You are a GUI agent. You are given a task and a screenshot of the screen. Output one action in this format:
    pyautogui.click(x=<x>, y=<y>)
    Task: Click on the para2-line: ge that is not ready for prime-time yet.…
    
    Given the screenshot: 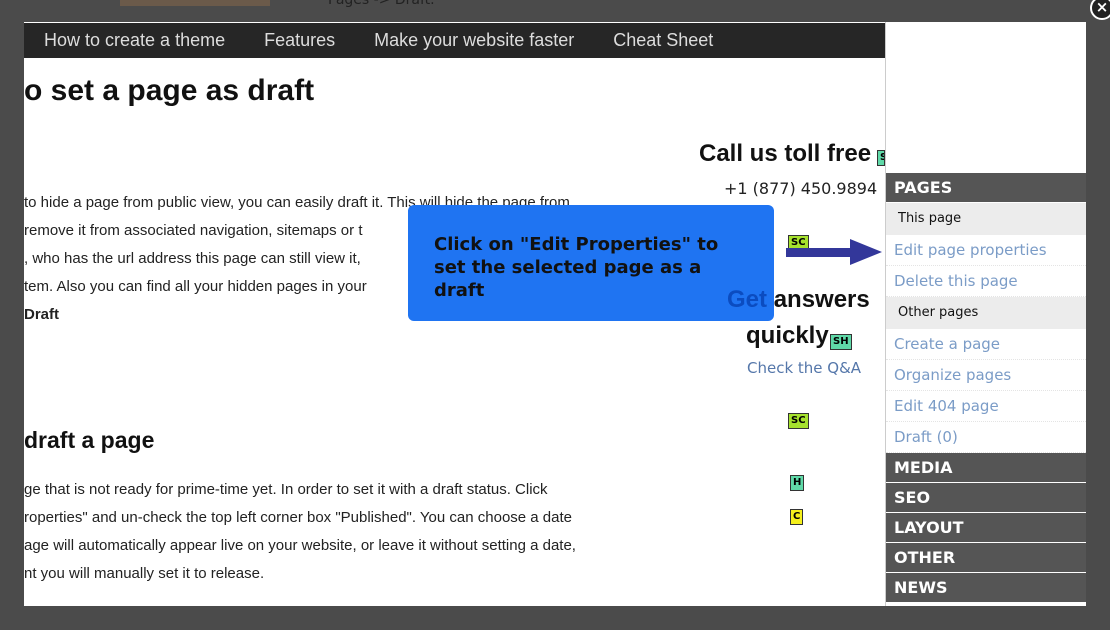 What is the action you would take?
    pyautogui.click(x=286, y=489)
    